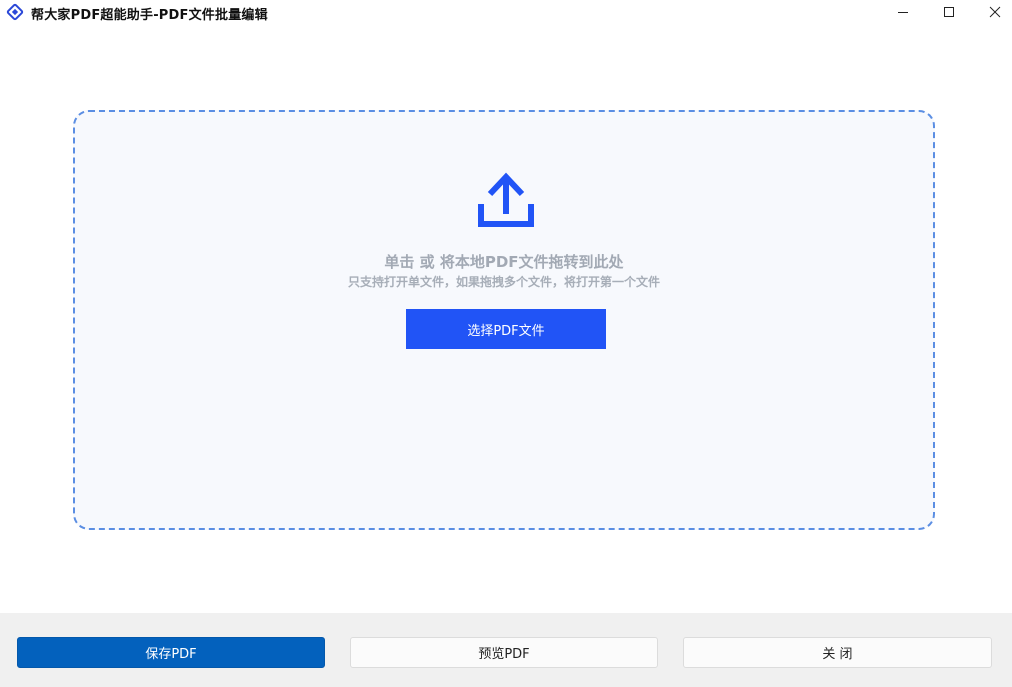 This screenshot has height=687, width=1012. What do you see at coordinates (506, 329) in the screenshot?
I see `select-pdf-button: 选择PDF文件` at bounding box center [506, 329].